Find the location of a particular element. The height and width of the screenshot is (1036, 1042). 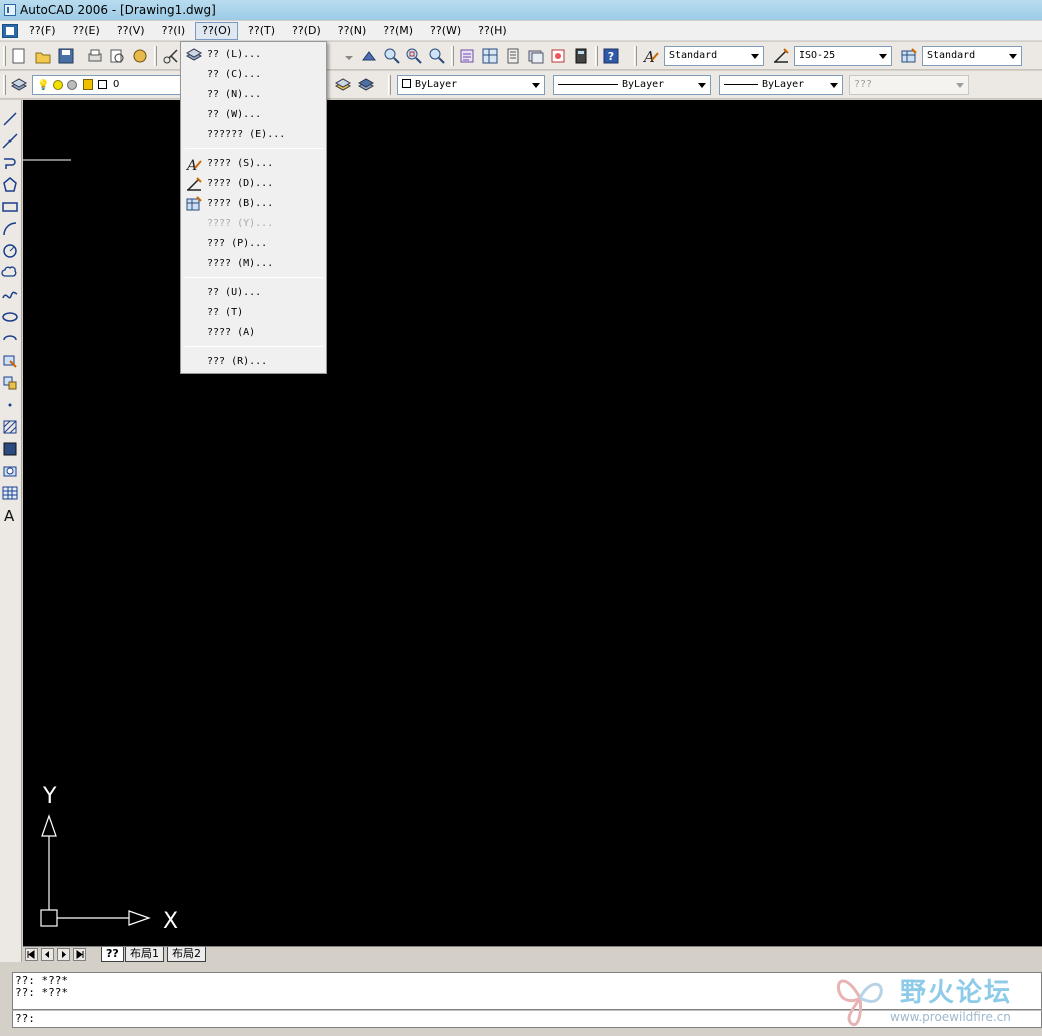

make-block-icon is located at coordinates (10, 383).